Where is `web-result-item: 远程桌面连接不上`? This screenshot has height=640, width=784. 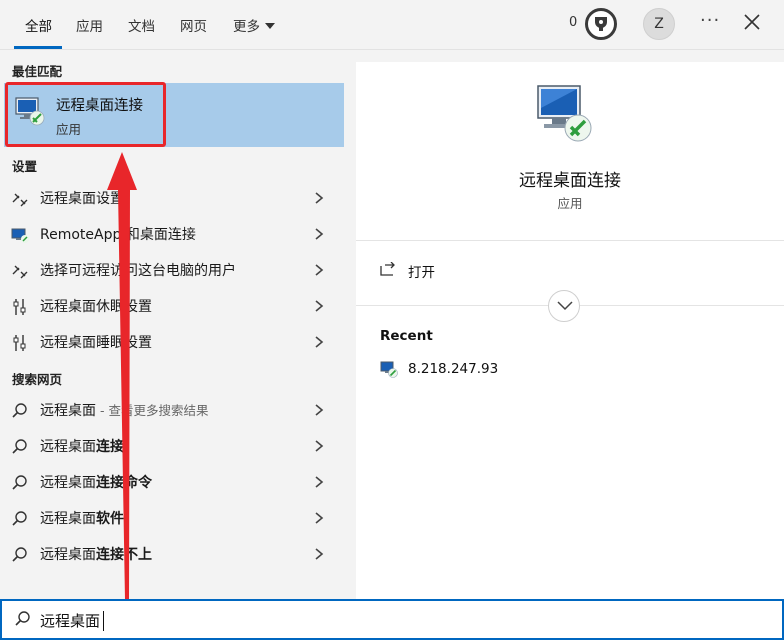
web-result-item: 远程桌面连接不上 is located at coordinates (170, 554).